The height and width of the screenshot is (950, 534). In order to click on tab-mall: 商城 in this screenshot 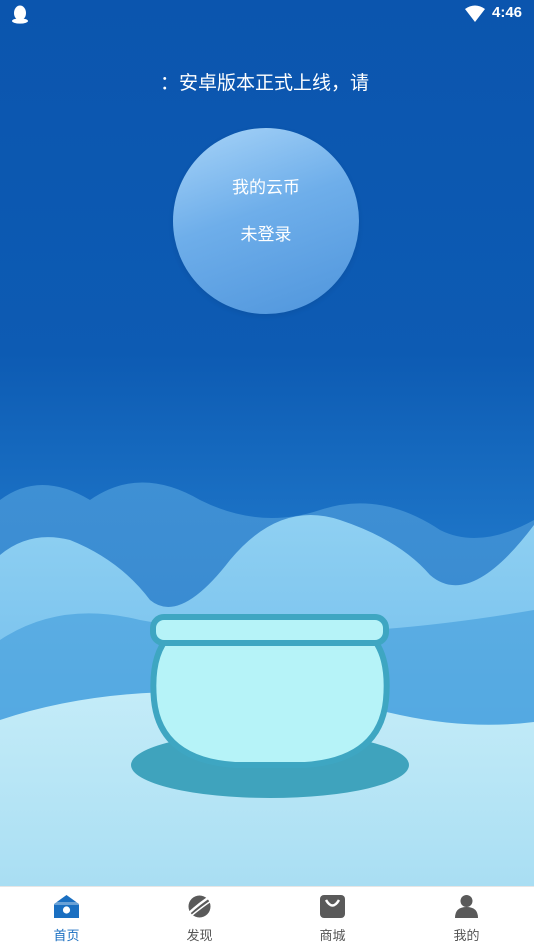, I will do `click(332, 918)`.